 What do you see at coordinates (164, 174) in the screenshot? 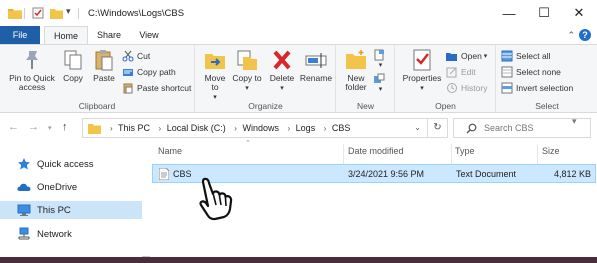
I see `text-file-icon` at bounding box center [164, 174].